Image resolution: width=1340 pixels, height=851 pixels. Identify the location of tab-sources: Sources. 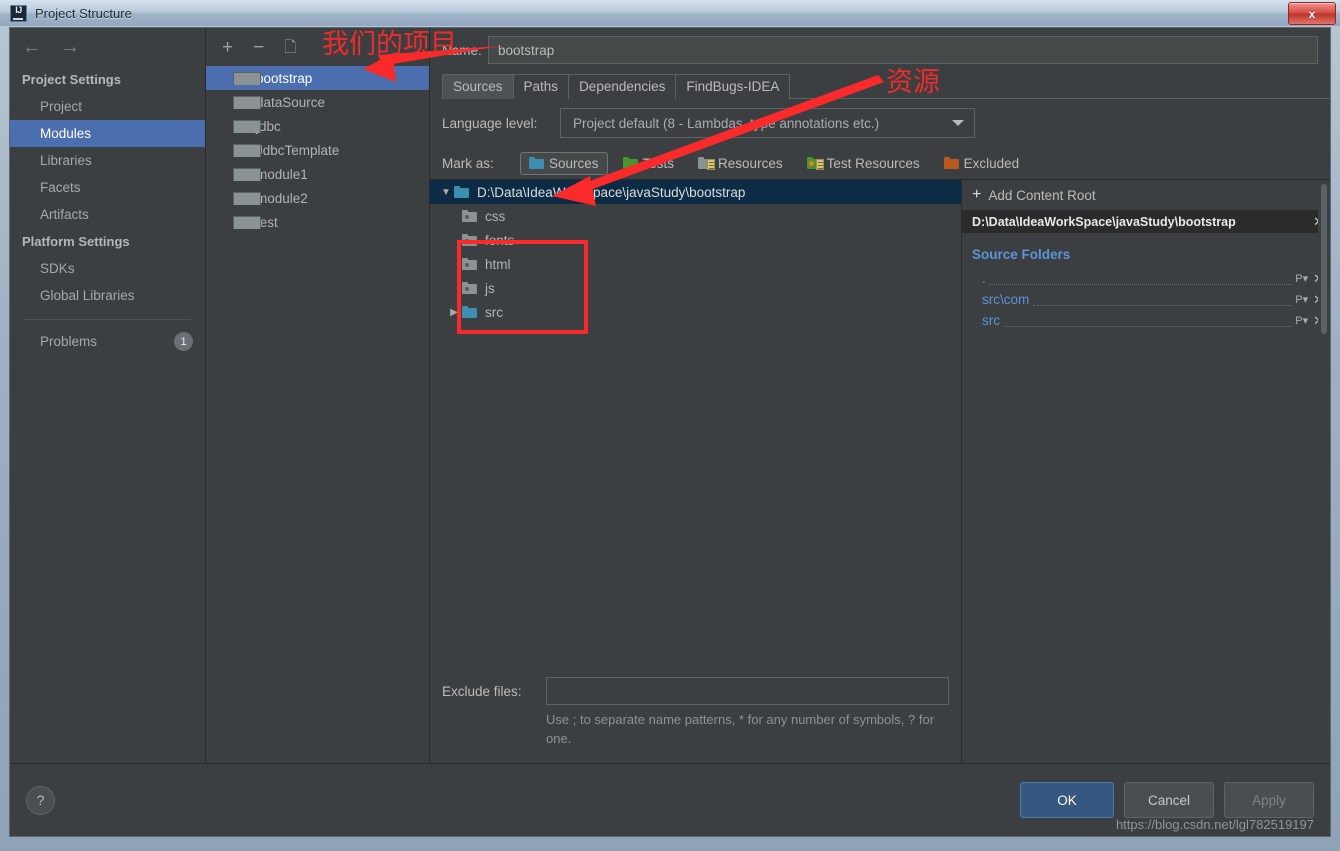
(478, 86).